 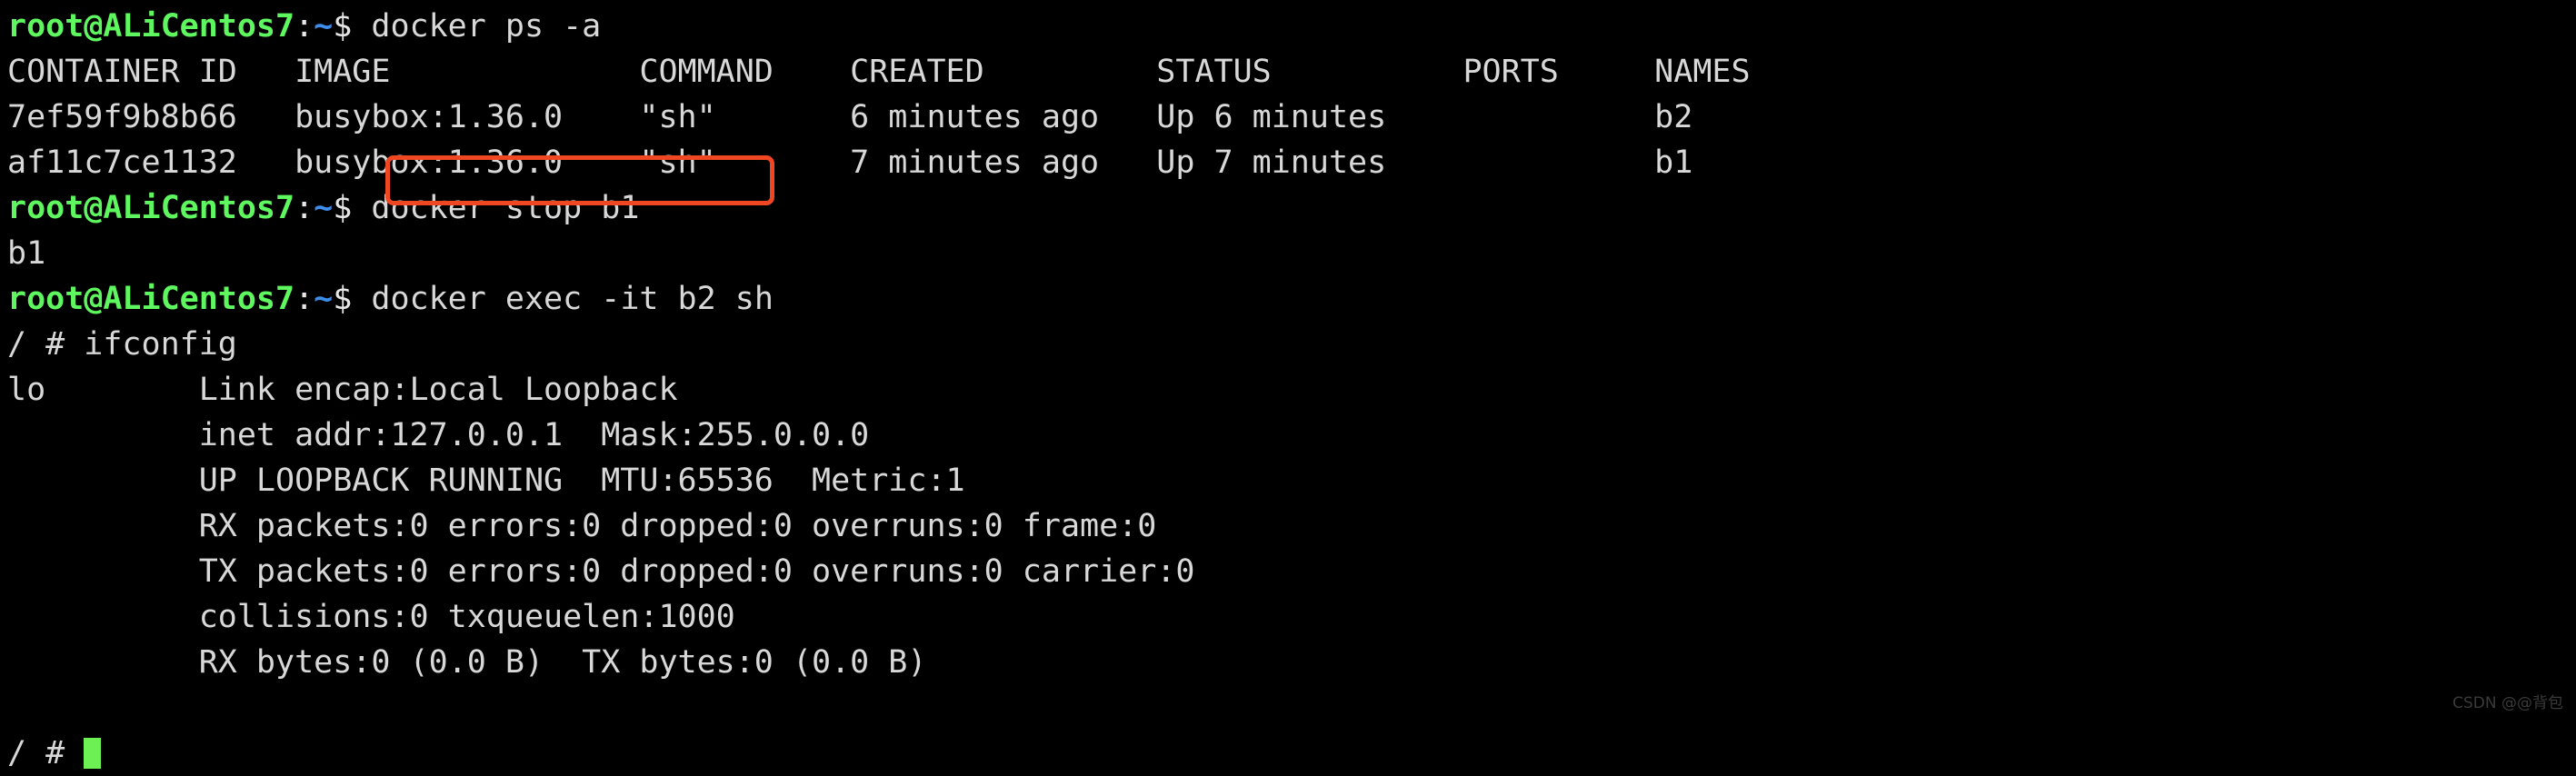 I want to click on ifconfig-output-line: RX bytes:0 (0.0 B) TX bytes:0 (0.0 B), so click(x=467, y=663).